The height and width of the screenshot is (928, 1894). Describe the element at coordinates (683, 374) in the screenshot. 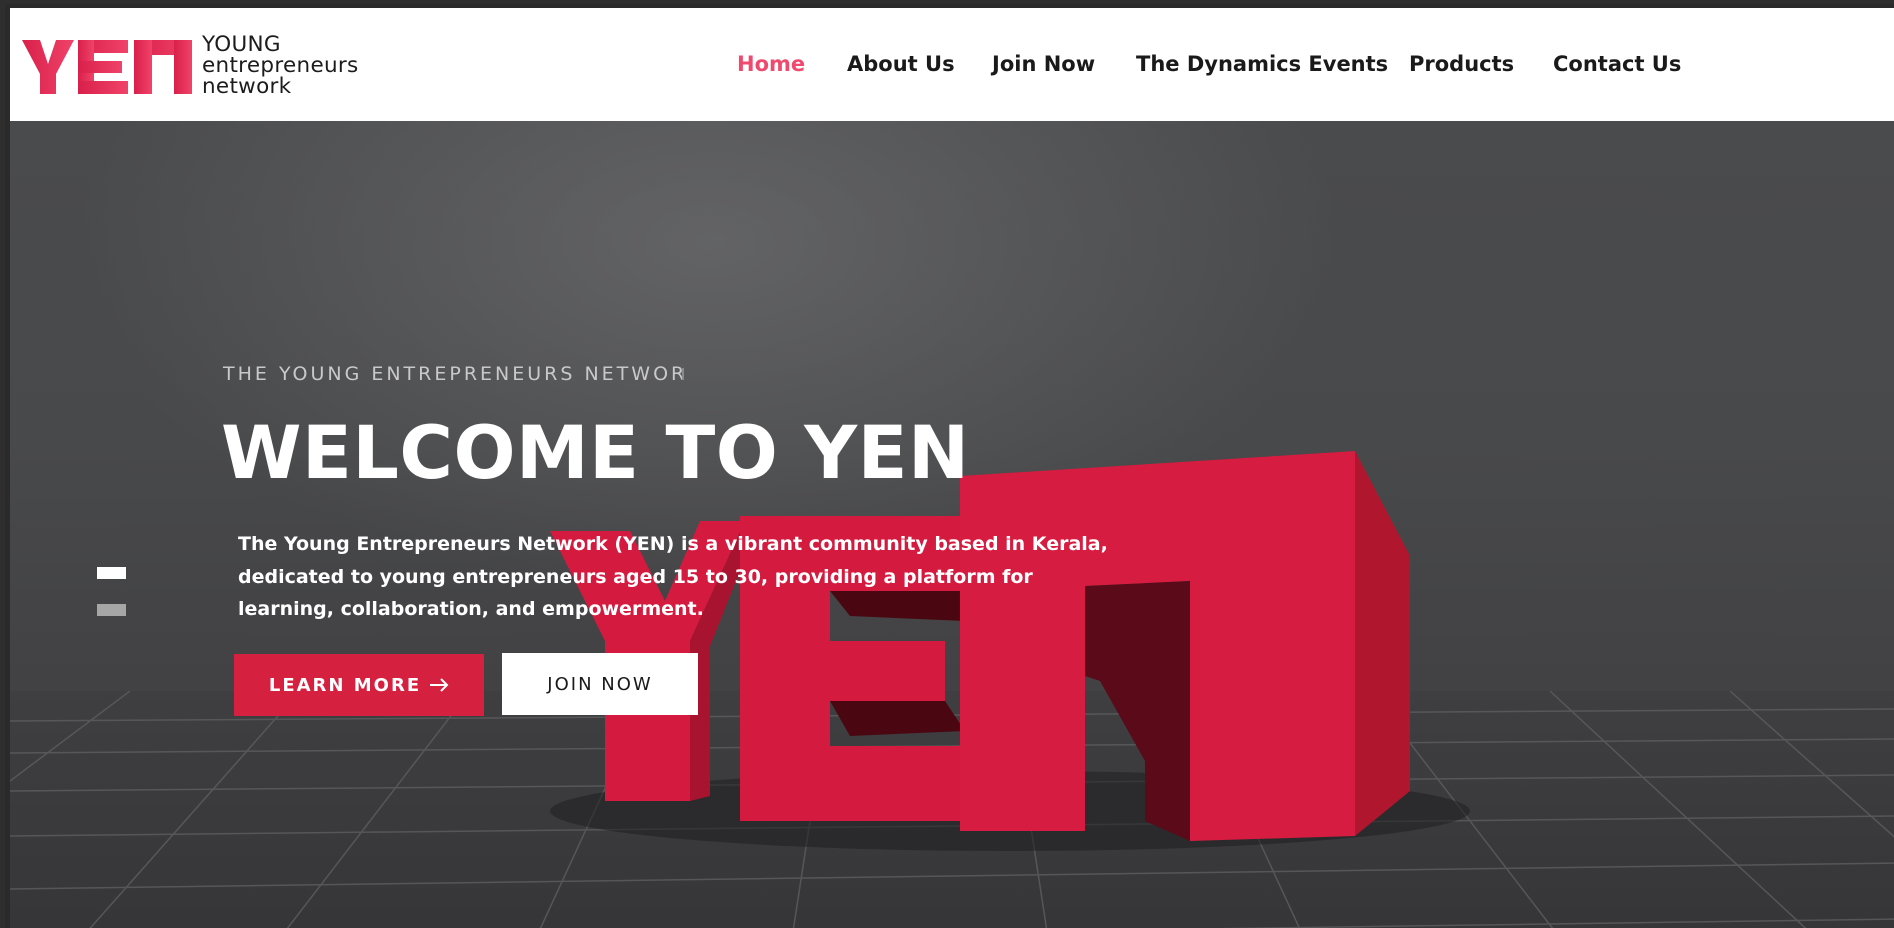

I see `typing-cursor` at that location.